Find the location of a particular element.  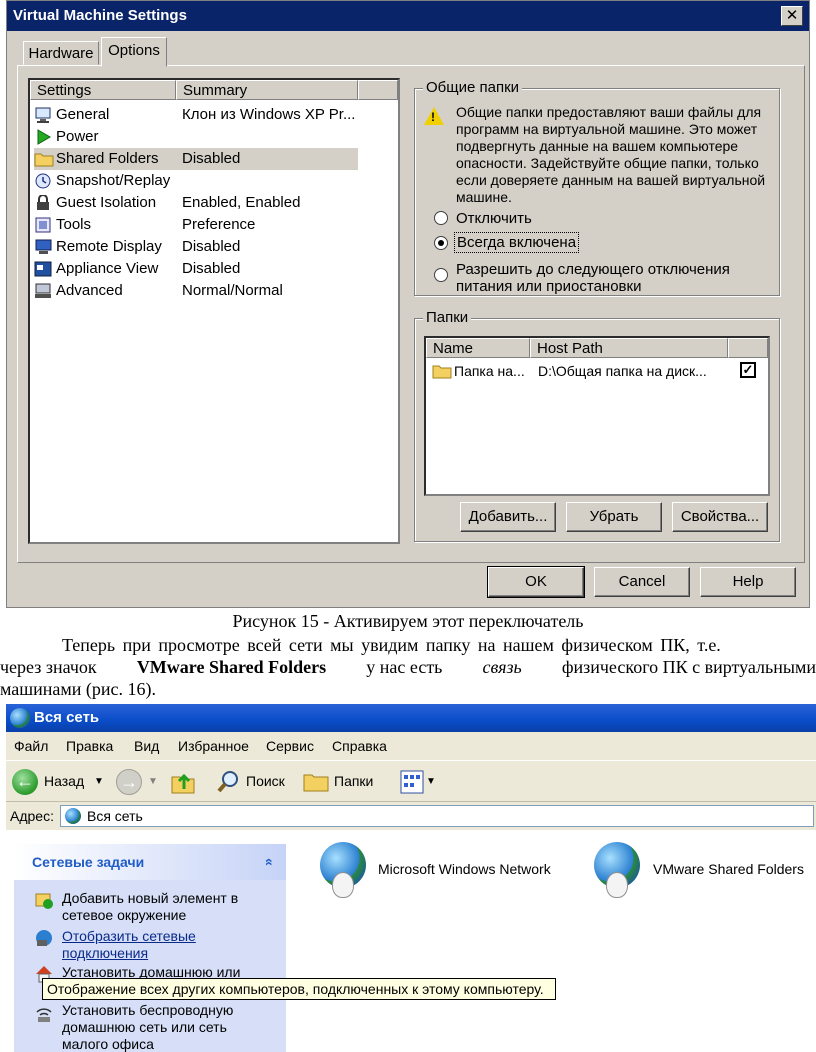

mouse-icon is located at coordinates (617, 885).